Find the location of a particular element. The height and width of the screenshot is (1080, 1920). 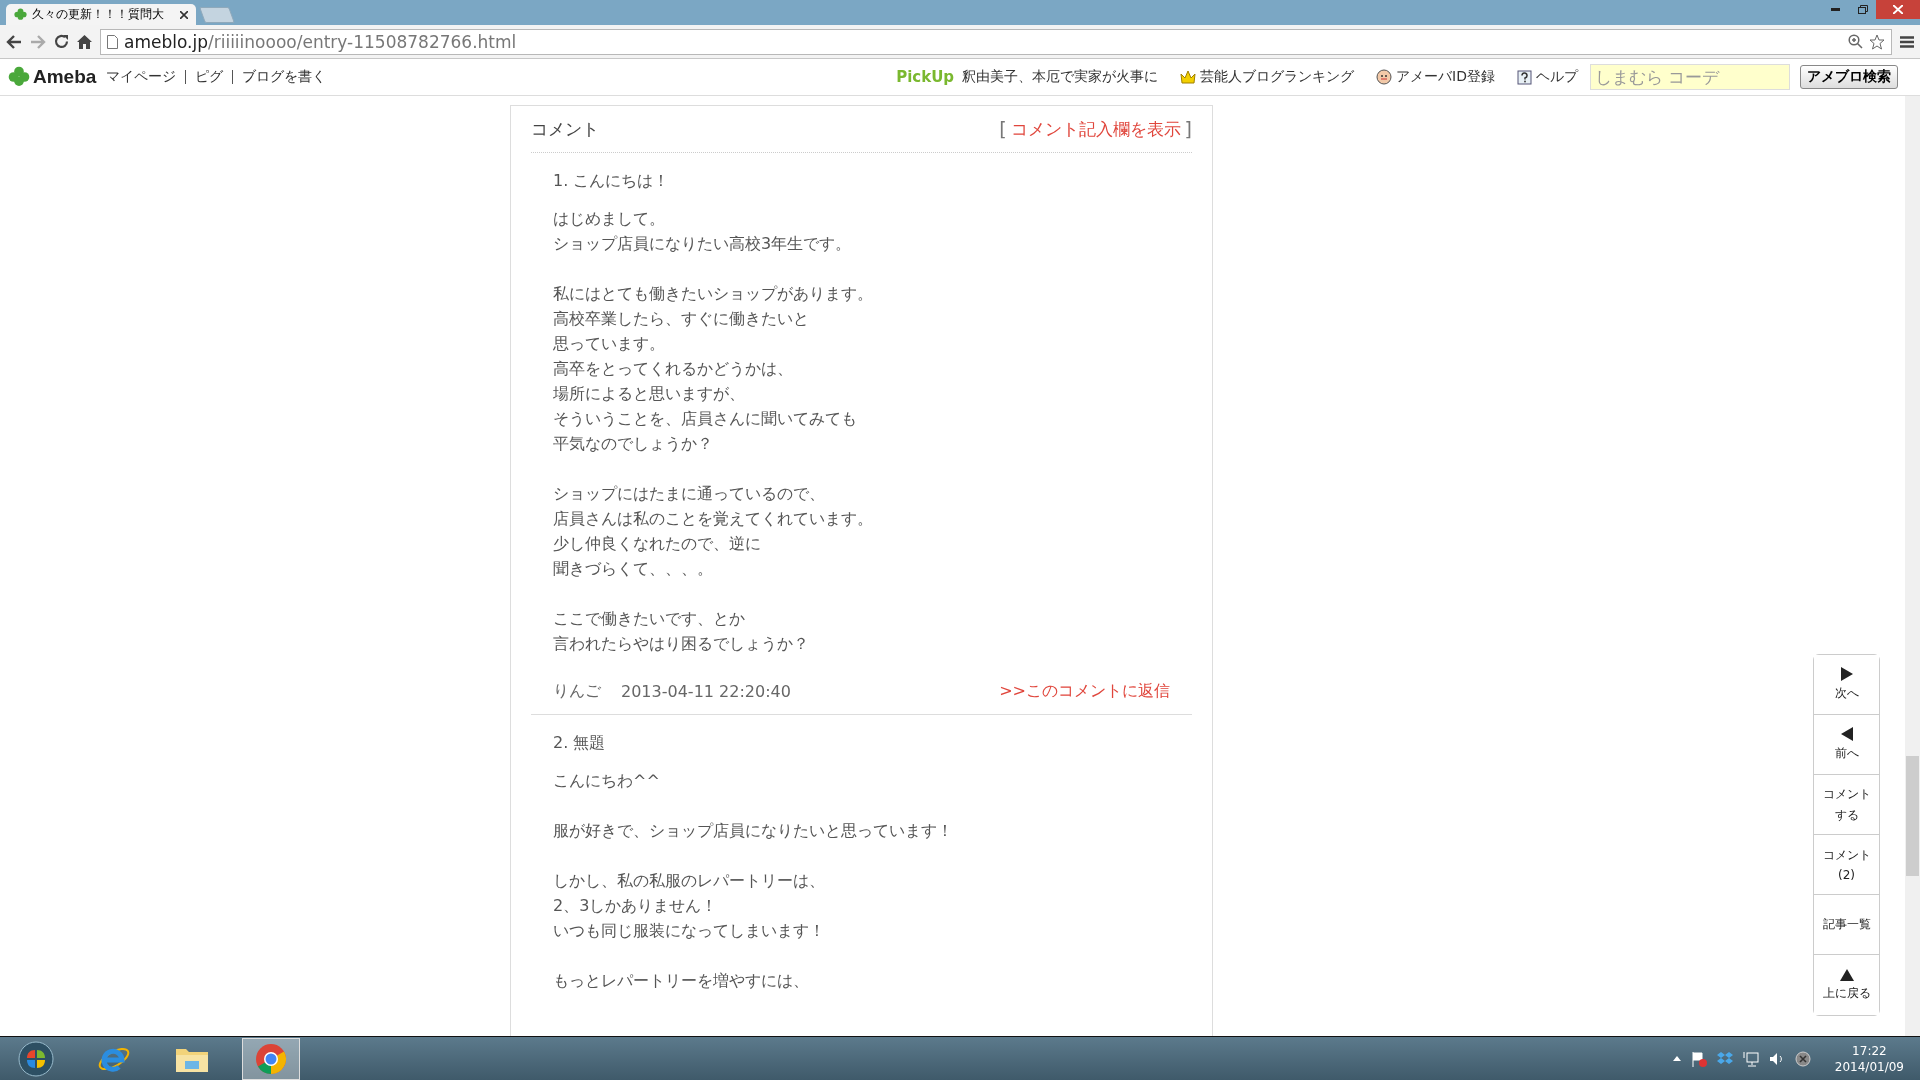

side-nav-label: 上に戻る is located at coordinates (1846, 993).